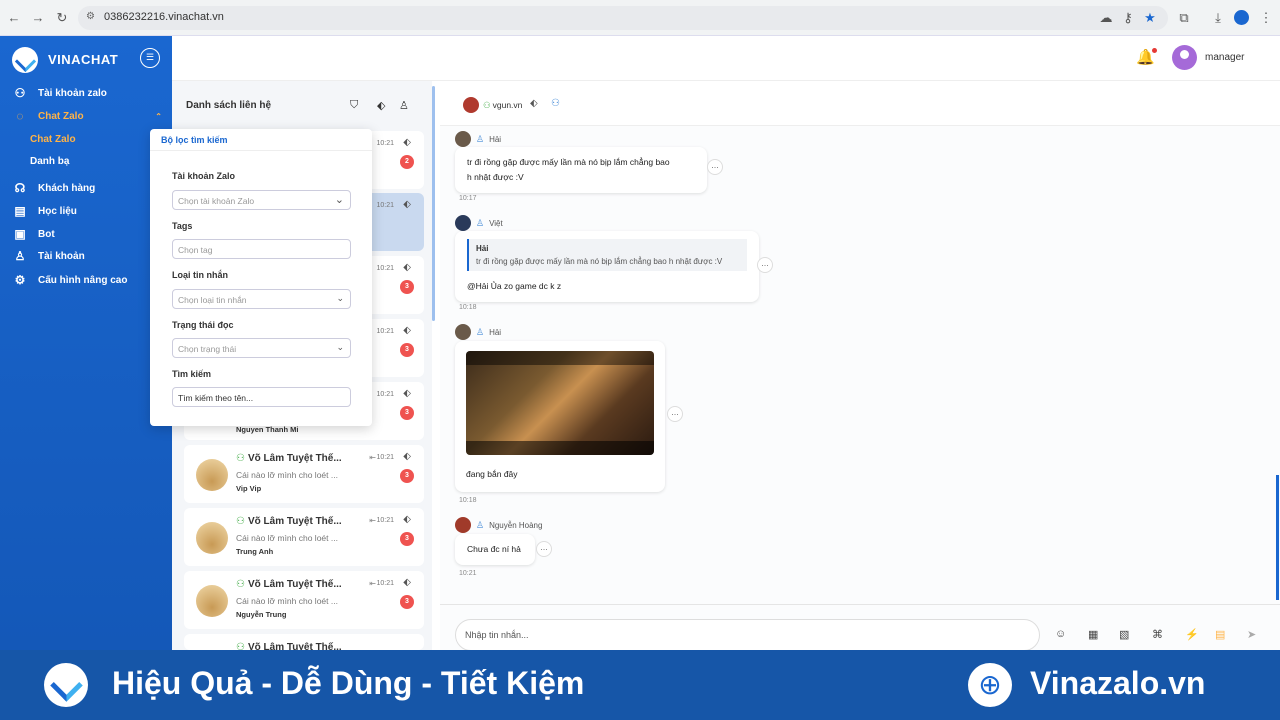  Describe the element at coordinates (1184, 18) in the screenshot. I see `extensions-icon: ⧉` at that location.